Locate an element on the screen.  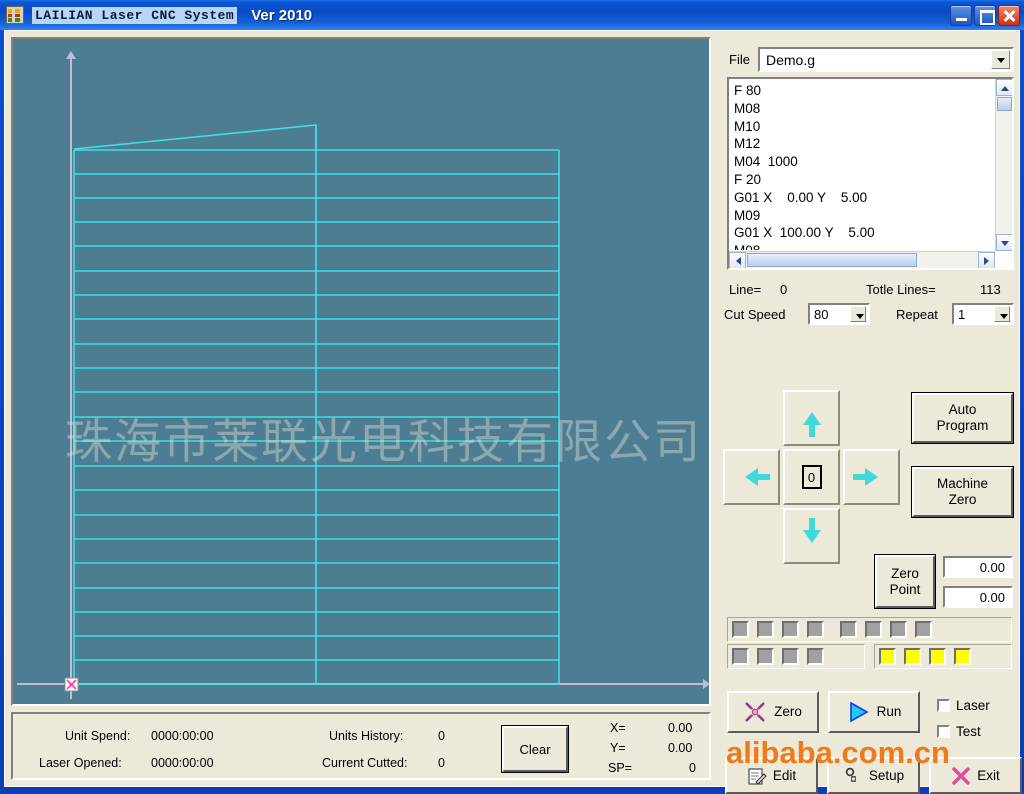
repeat-label: Repeat is located at coordinates (917, 314).